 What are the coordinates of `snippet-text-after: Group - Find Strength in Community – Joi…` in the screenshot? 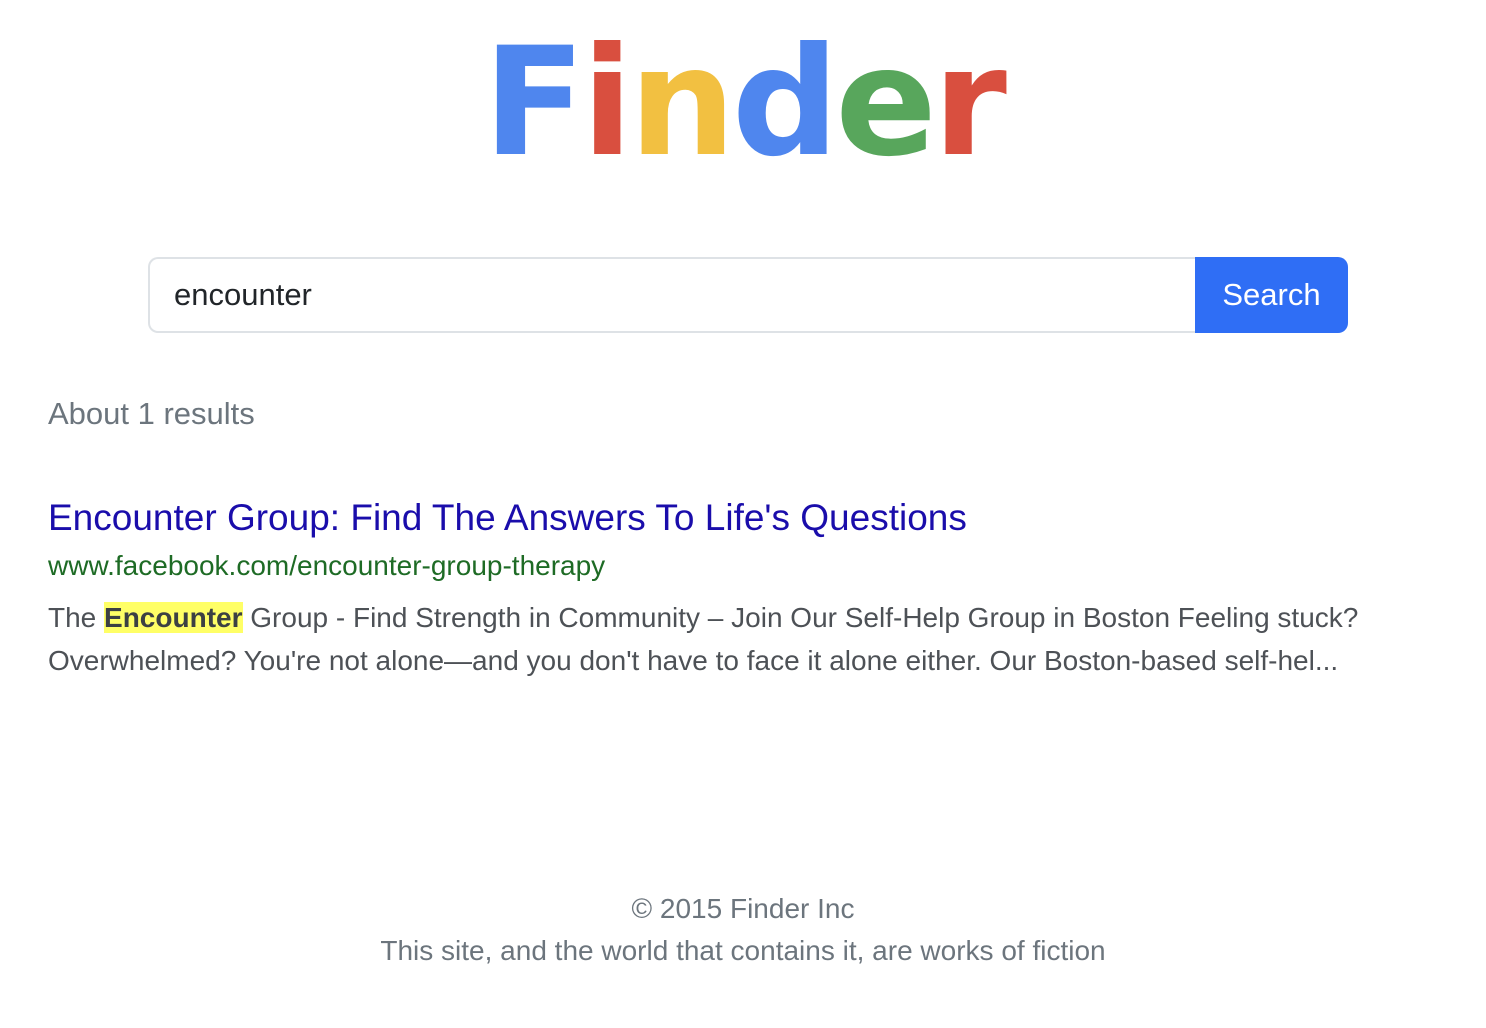 It's located at (703, 639).